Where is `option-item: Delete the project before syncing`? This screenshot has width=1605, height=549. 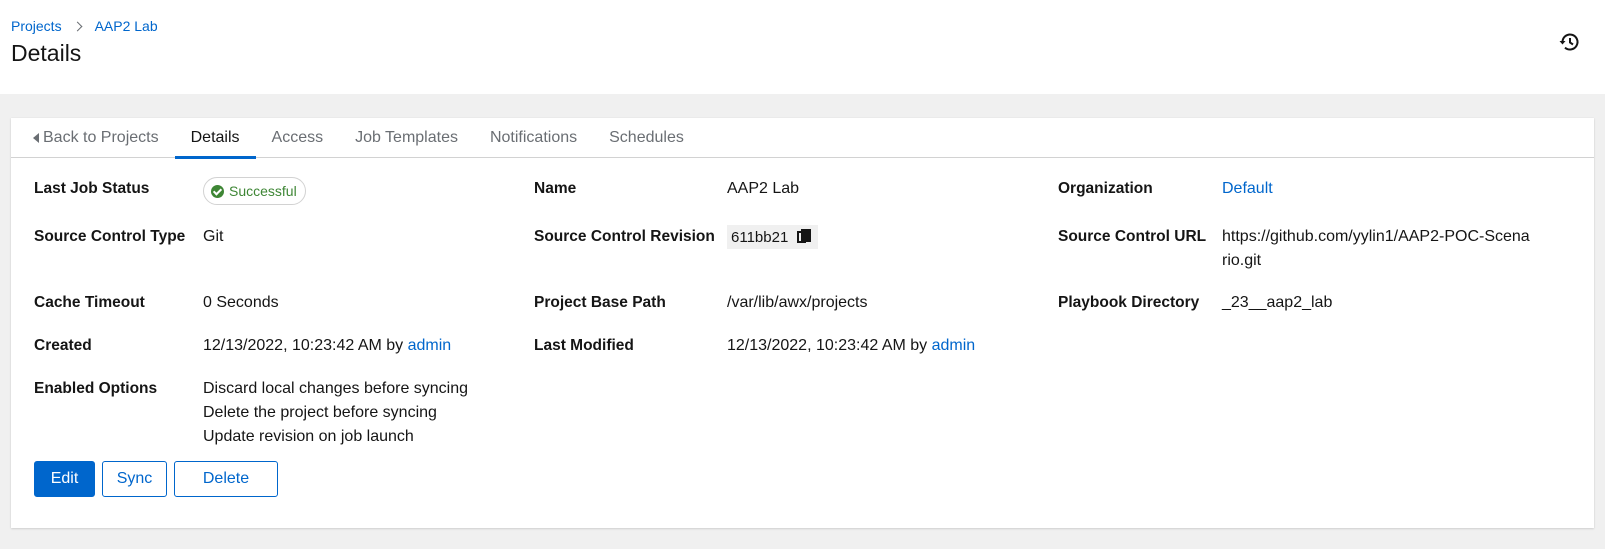 option-item: Delete the project before syncing is located at coordinates (320, 412).